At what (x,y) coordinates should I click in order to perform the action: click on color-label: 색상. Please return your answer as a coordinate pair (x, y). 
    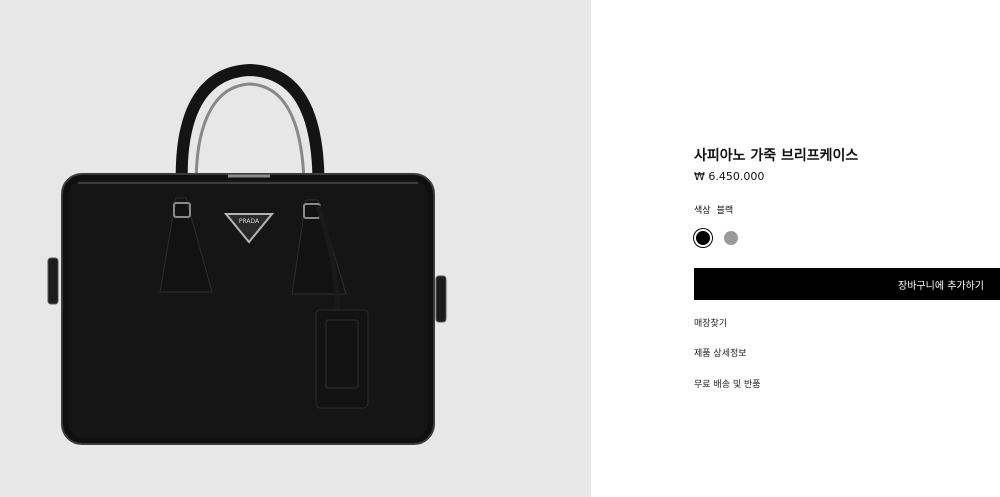
    Looking at the image, I should click on (702, 211).